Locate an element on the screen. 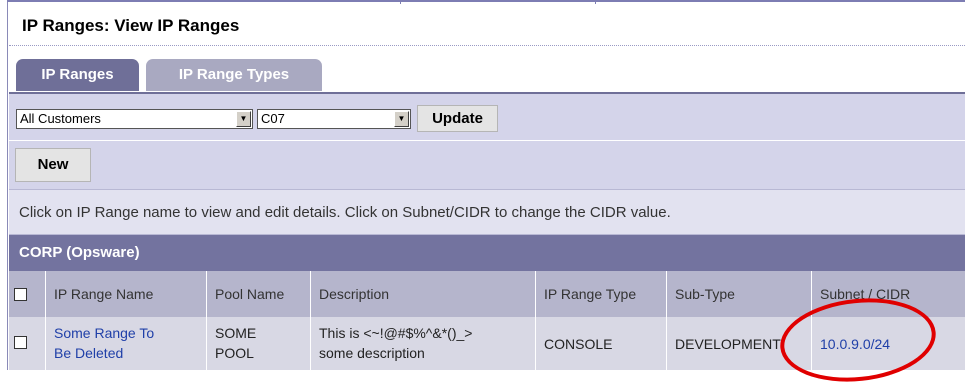  title-divider is located at coordinates (487, 45).